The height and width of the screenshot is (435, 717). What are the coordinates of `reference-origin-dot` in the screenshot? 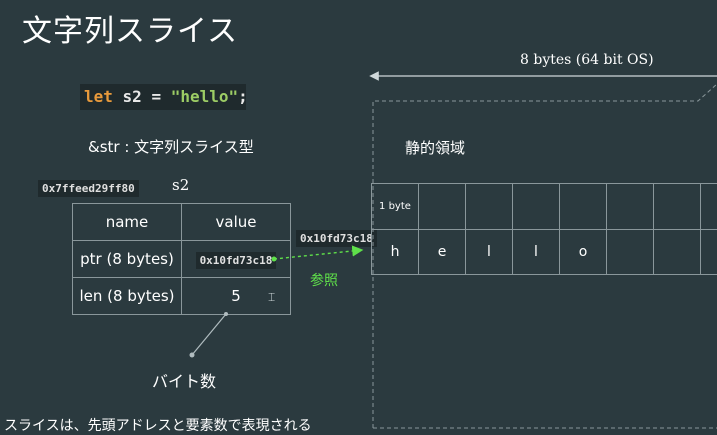 It's located at (274, 259).